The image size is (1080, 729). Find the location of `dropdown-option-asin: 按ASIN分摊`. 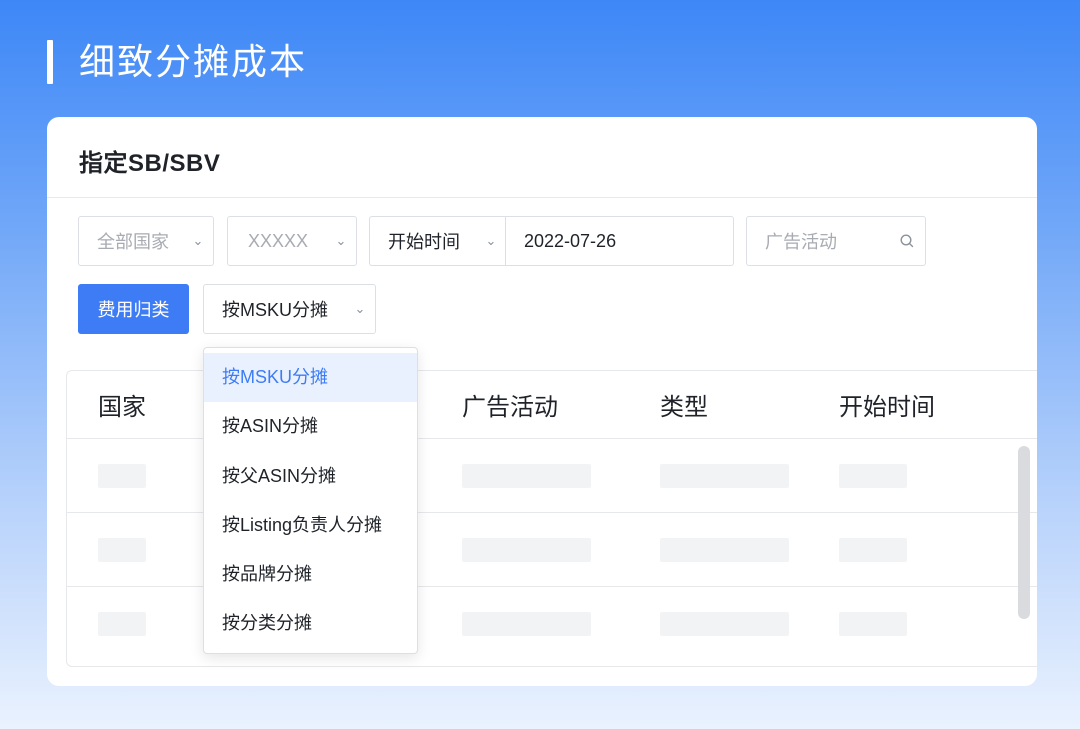

dropdown-option-asin: 按ASIN分摊 is located at coordinates (310, 426).